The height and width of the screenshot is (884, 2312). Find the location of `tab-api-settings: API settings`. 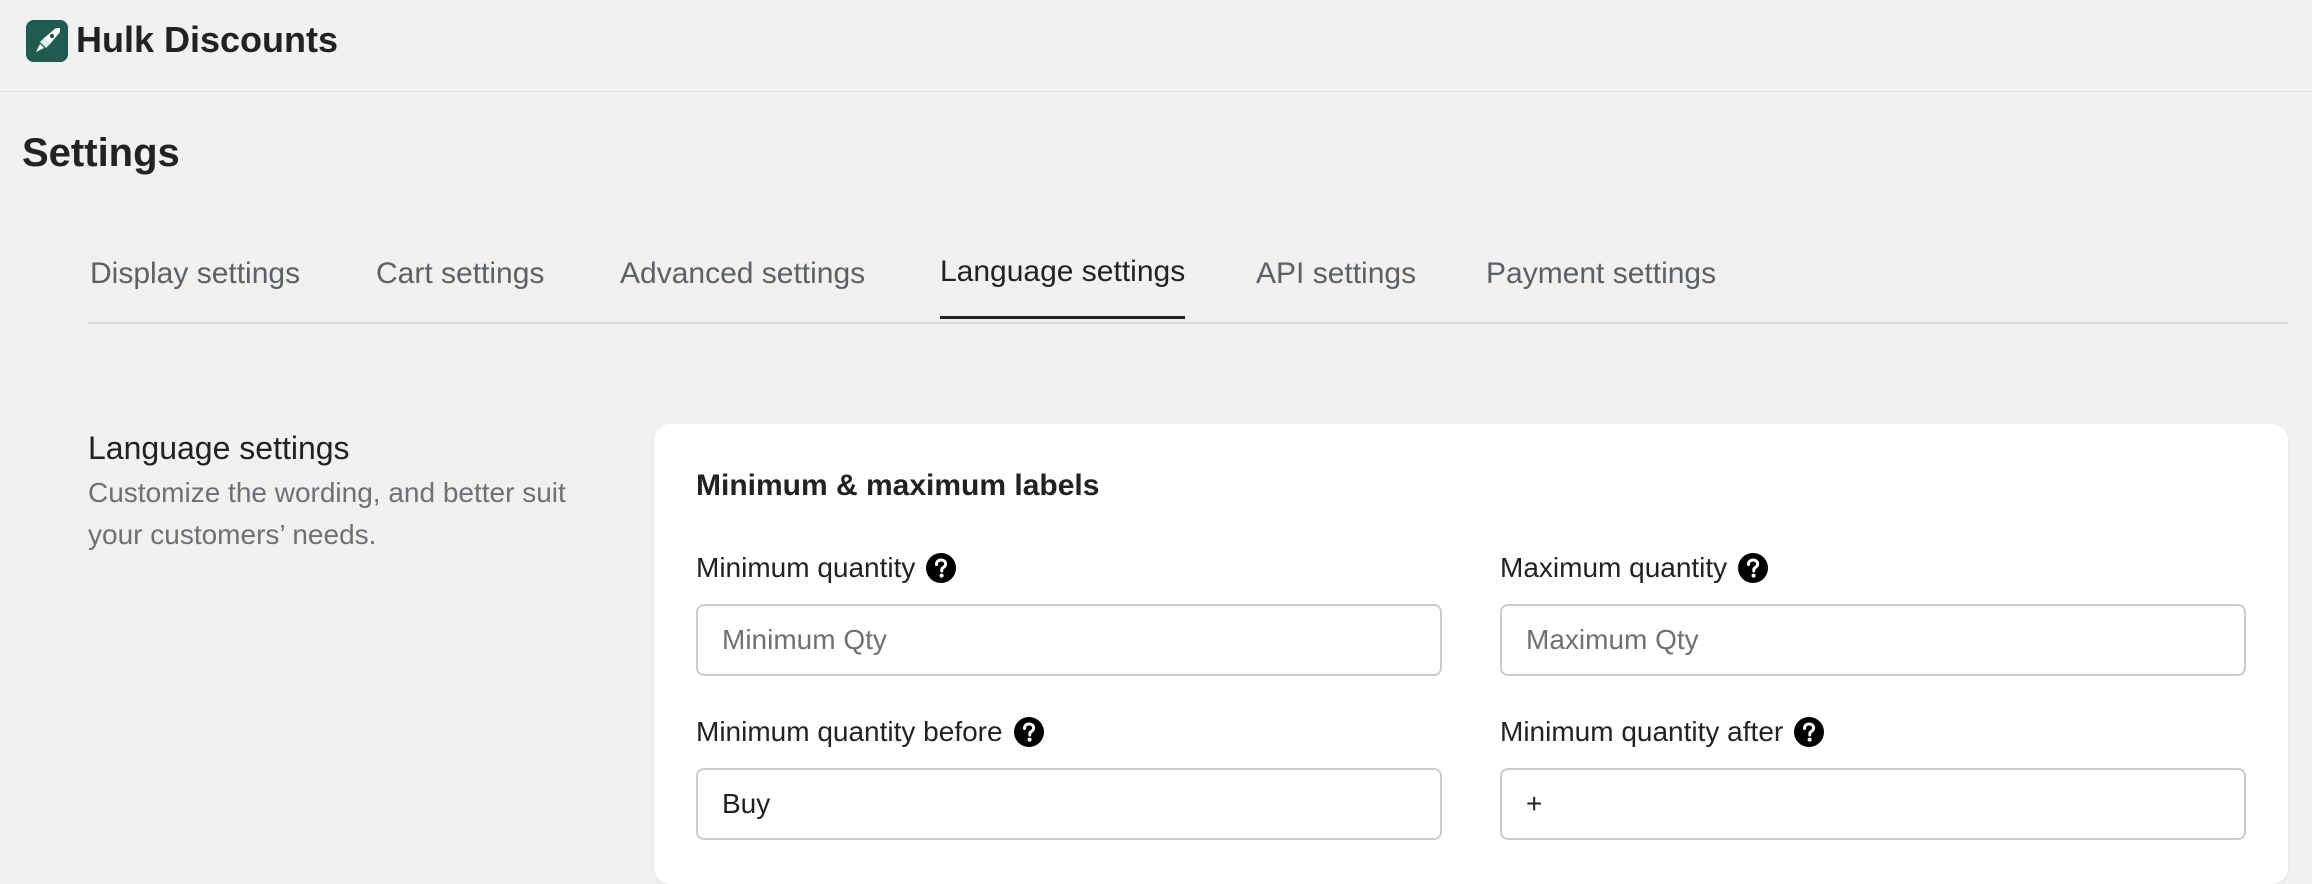

tab-api-settings: API settings is located at coordinates (1336, 274).